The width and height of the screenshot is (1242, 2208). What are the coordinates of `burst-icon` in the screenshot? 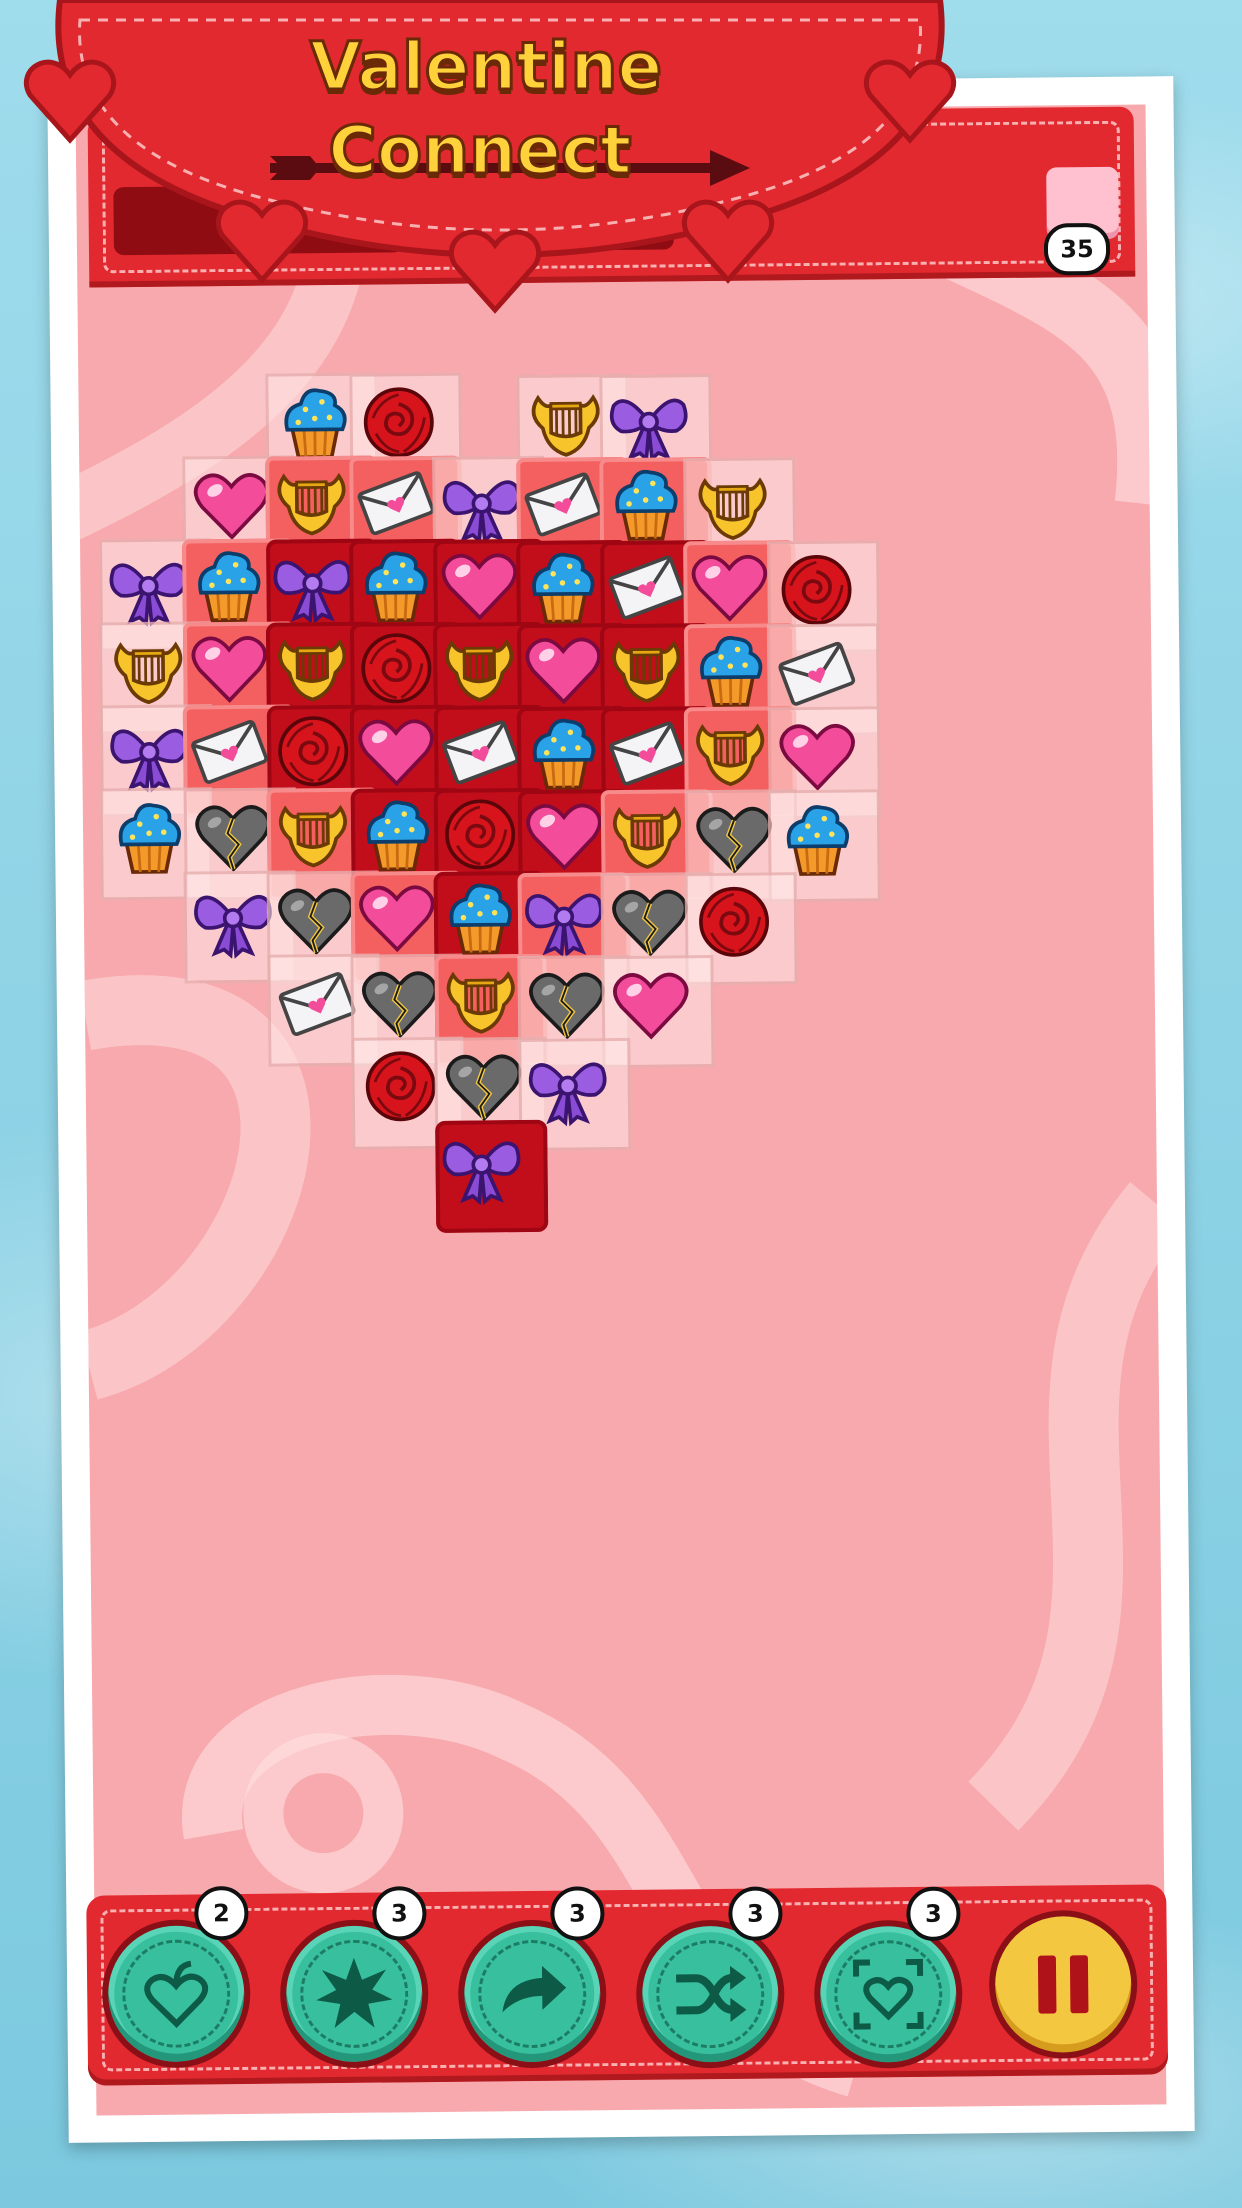 It's located at (354, 1993).